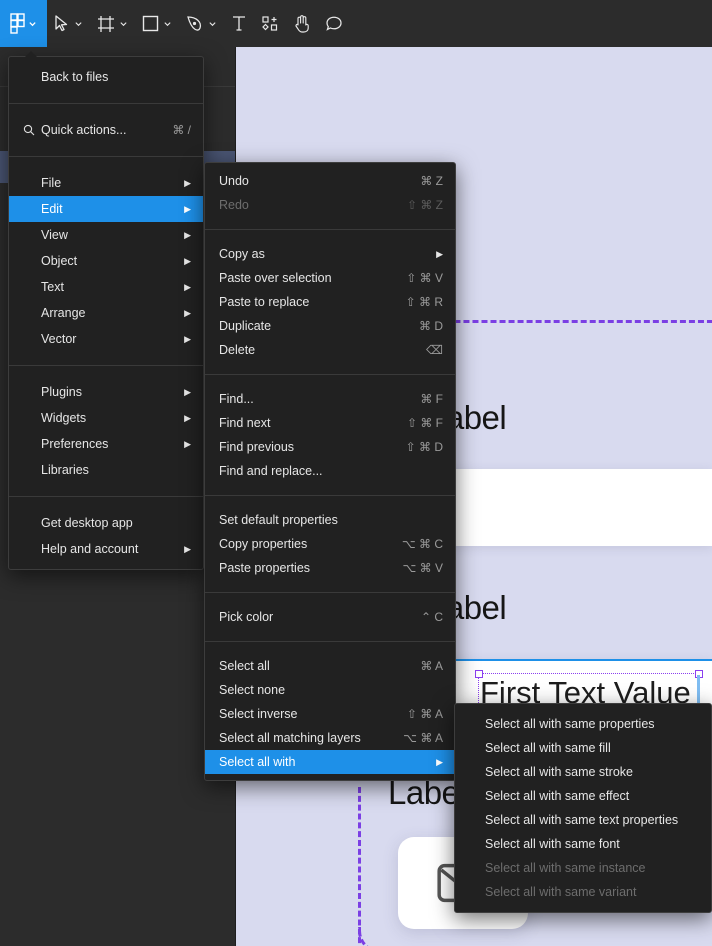 The height and width of the screenshot is (946, 712). I want to click on edit-menu-item-copy-as: Copy as ▶, so click(330, 254).